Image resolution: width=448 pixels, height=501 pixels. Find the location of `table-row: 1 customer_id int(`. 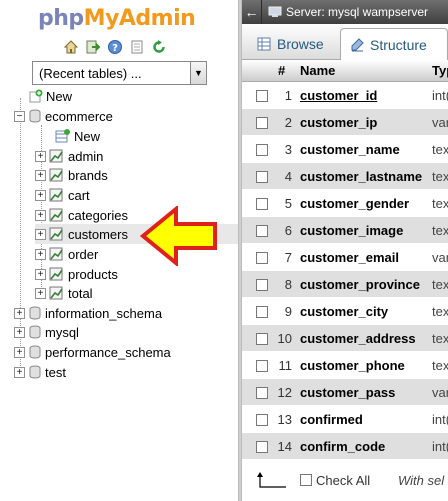

table-row: 1 customer_id int( is located at coordinates (345, 95).